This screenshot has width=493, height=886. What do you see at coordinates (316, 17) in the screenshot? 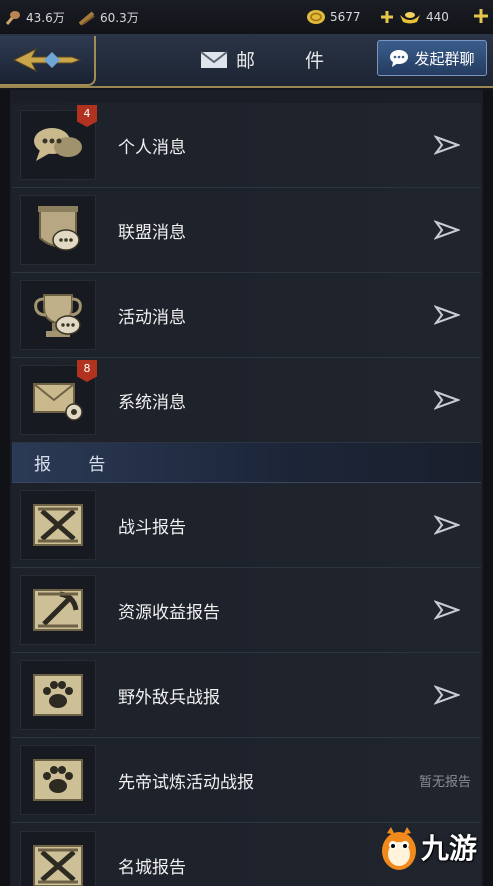
I see `coin-icon` at bounding box center [316, 17].